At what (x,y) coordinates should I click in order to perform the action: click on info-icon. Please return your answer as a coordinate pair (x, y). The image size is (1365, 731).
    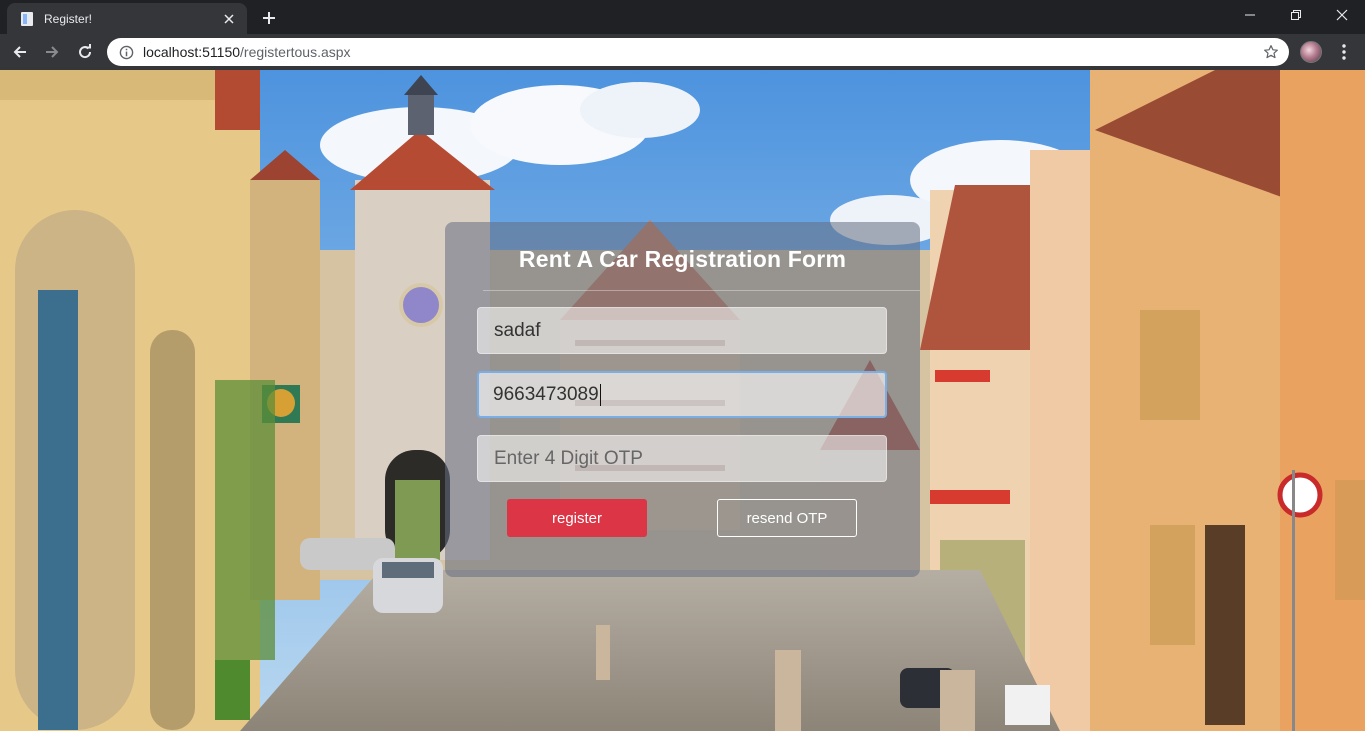
    Looking at the image, I should click on (126, 52).